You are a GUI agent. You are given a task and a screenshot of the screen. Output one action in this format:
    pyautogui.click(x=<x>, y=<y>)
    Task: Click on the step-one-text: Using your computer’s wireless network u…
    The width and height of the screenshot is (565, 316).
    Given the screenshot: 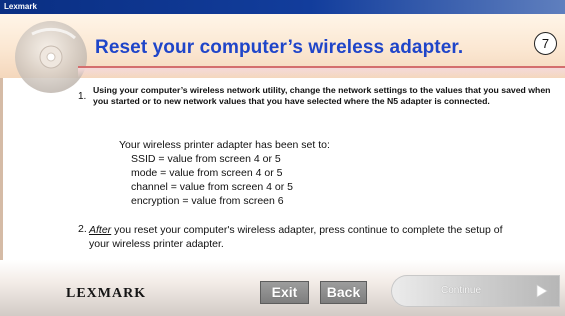 What is the action you would take?
    pyautogui.click(x=322, y=96)
    